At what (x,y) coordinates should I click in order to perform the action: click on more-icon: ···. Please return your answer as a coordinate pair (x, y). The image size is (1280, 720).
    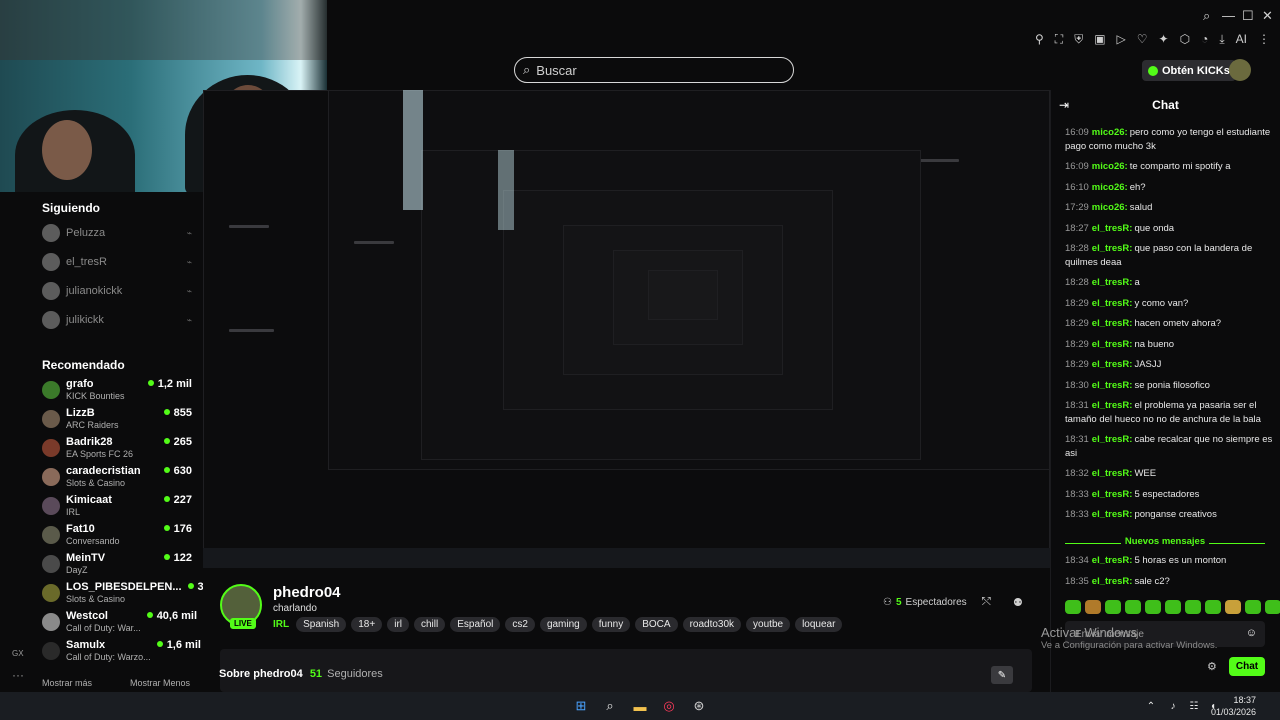
    Looking at the image, I should click on (18, 675).